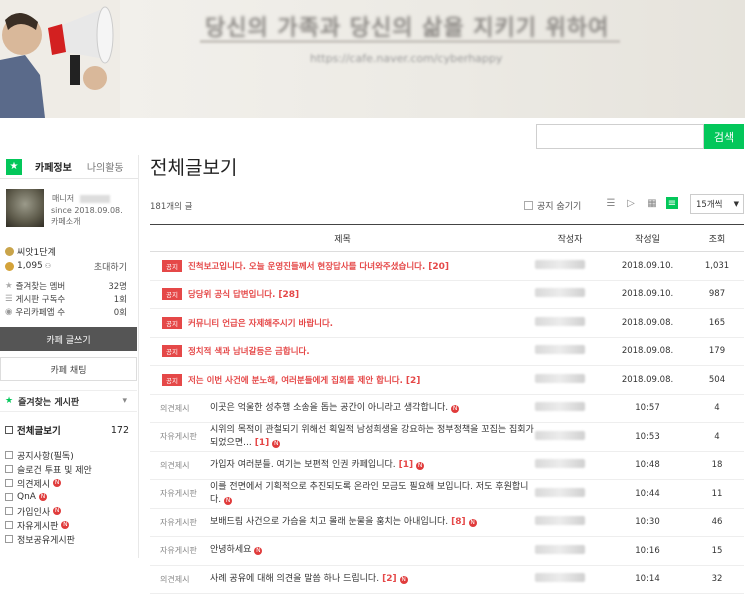 The image size is (745, 594). I want to click on stat-fav-members: ★ 즐겨찾는 멤버 32명, so click(69, 285).